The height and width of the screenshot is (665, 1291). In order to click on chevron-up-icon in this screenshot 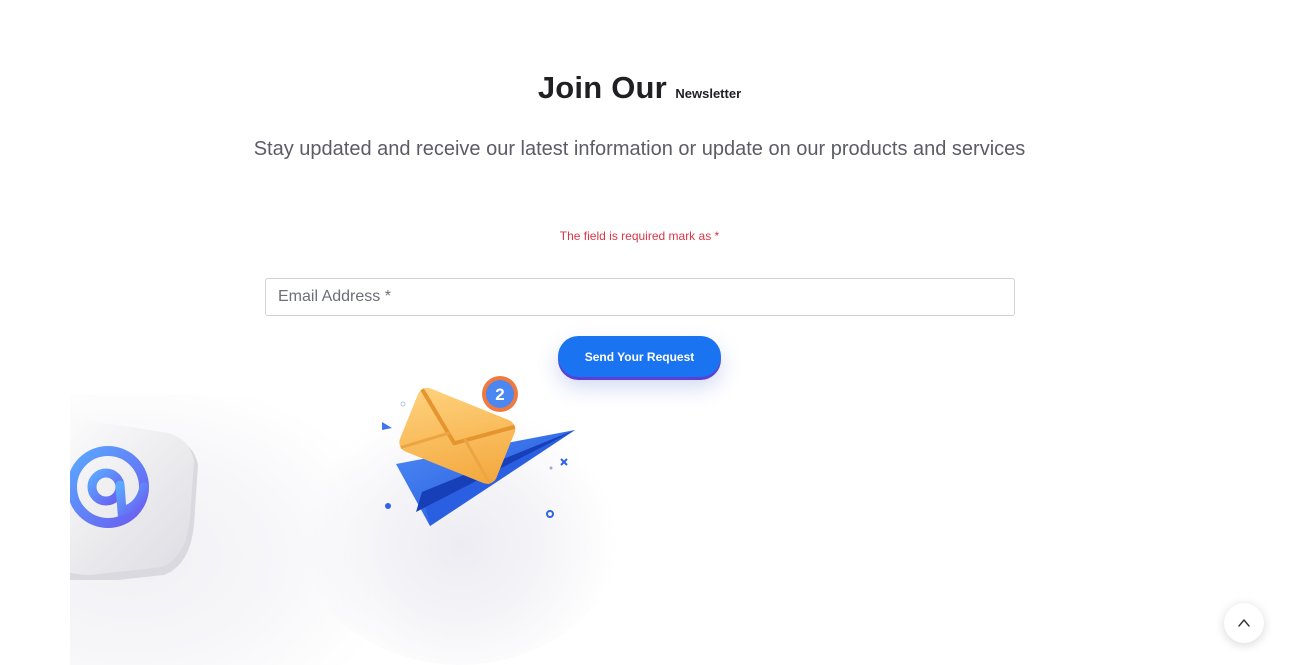, I will do `click(1244, 623)`.